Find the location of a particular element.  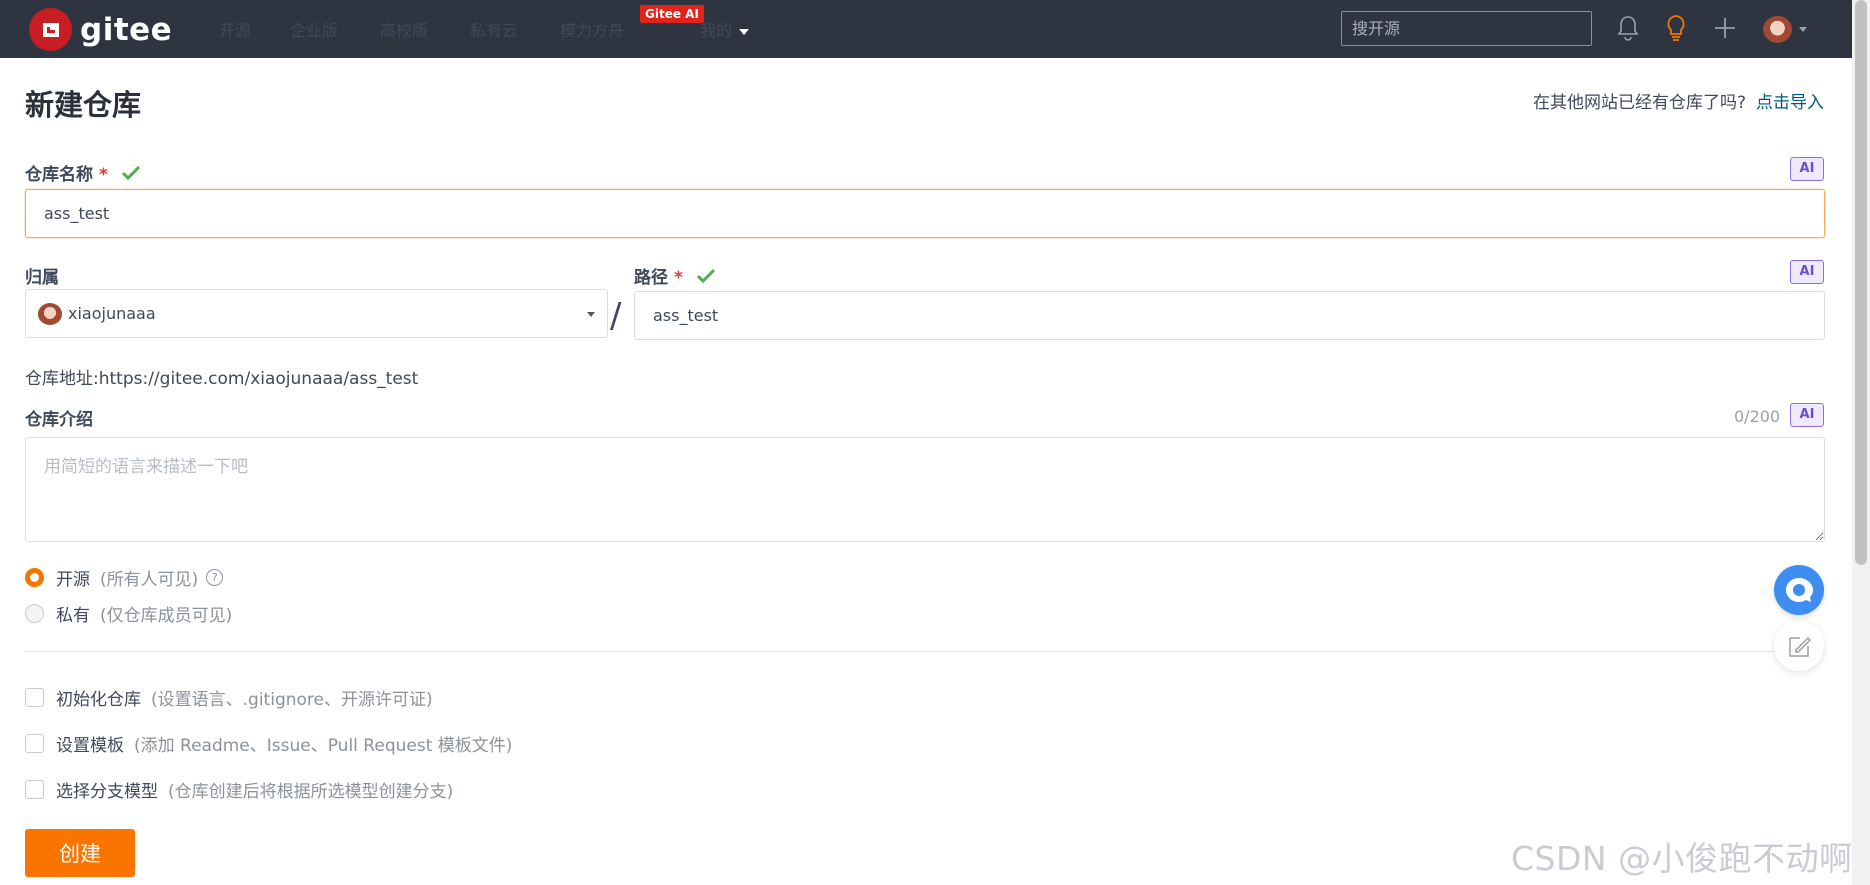

option-branch-model: 选择分支模型 (仓库创建后将根据所选模型创建分支) is located at coordinates (239, 789).